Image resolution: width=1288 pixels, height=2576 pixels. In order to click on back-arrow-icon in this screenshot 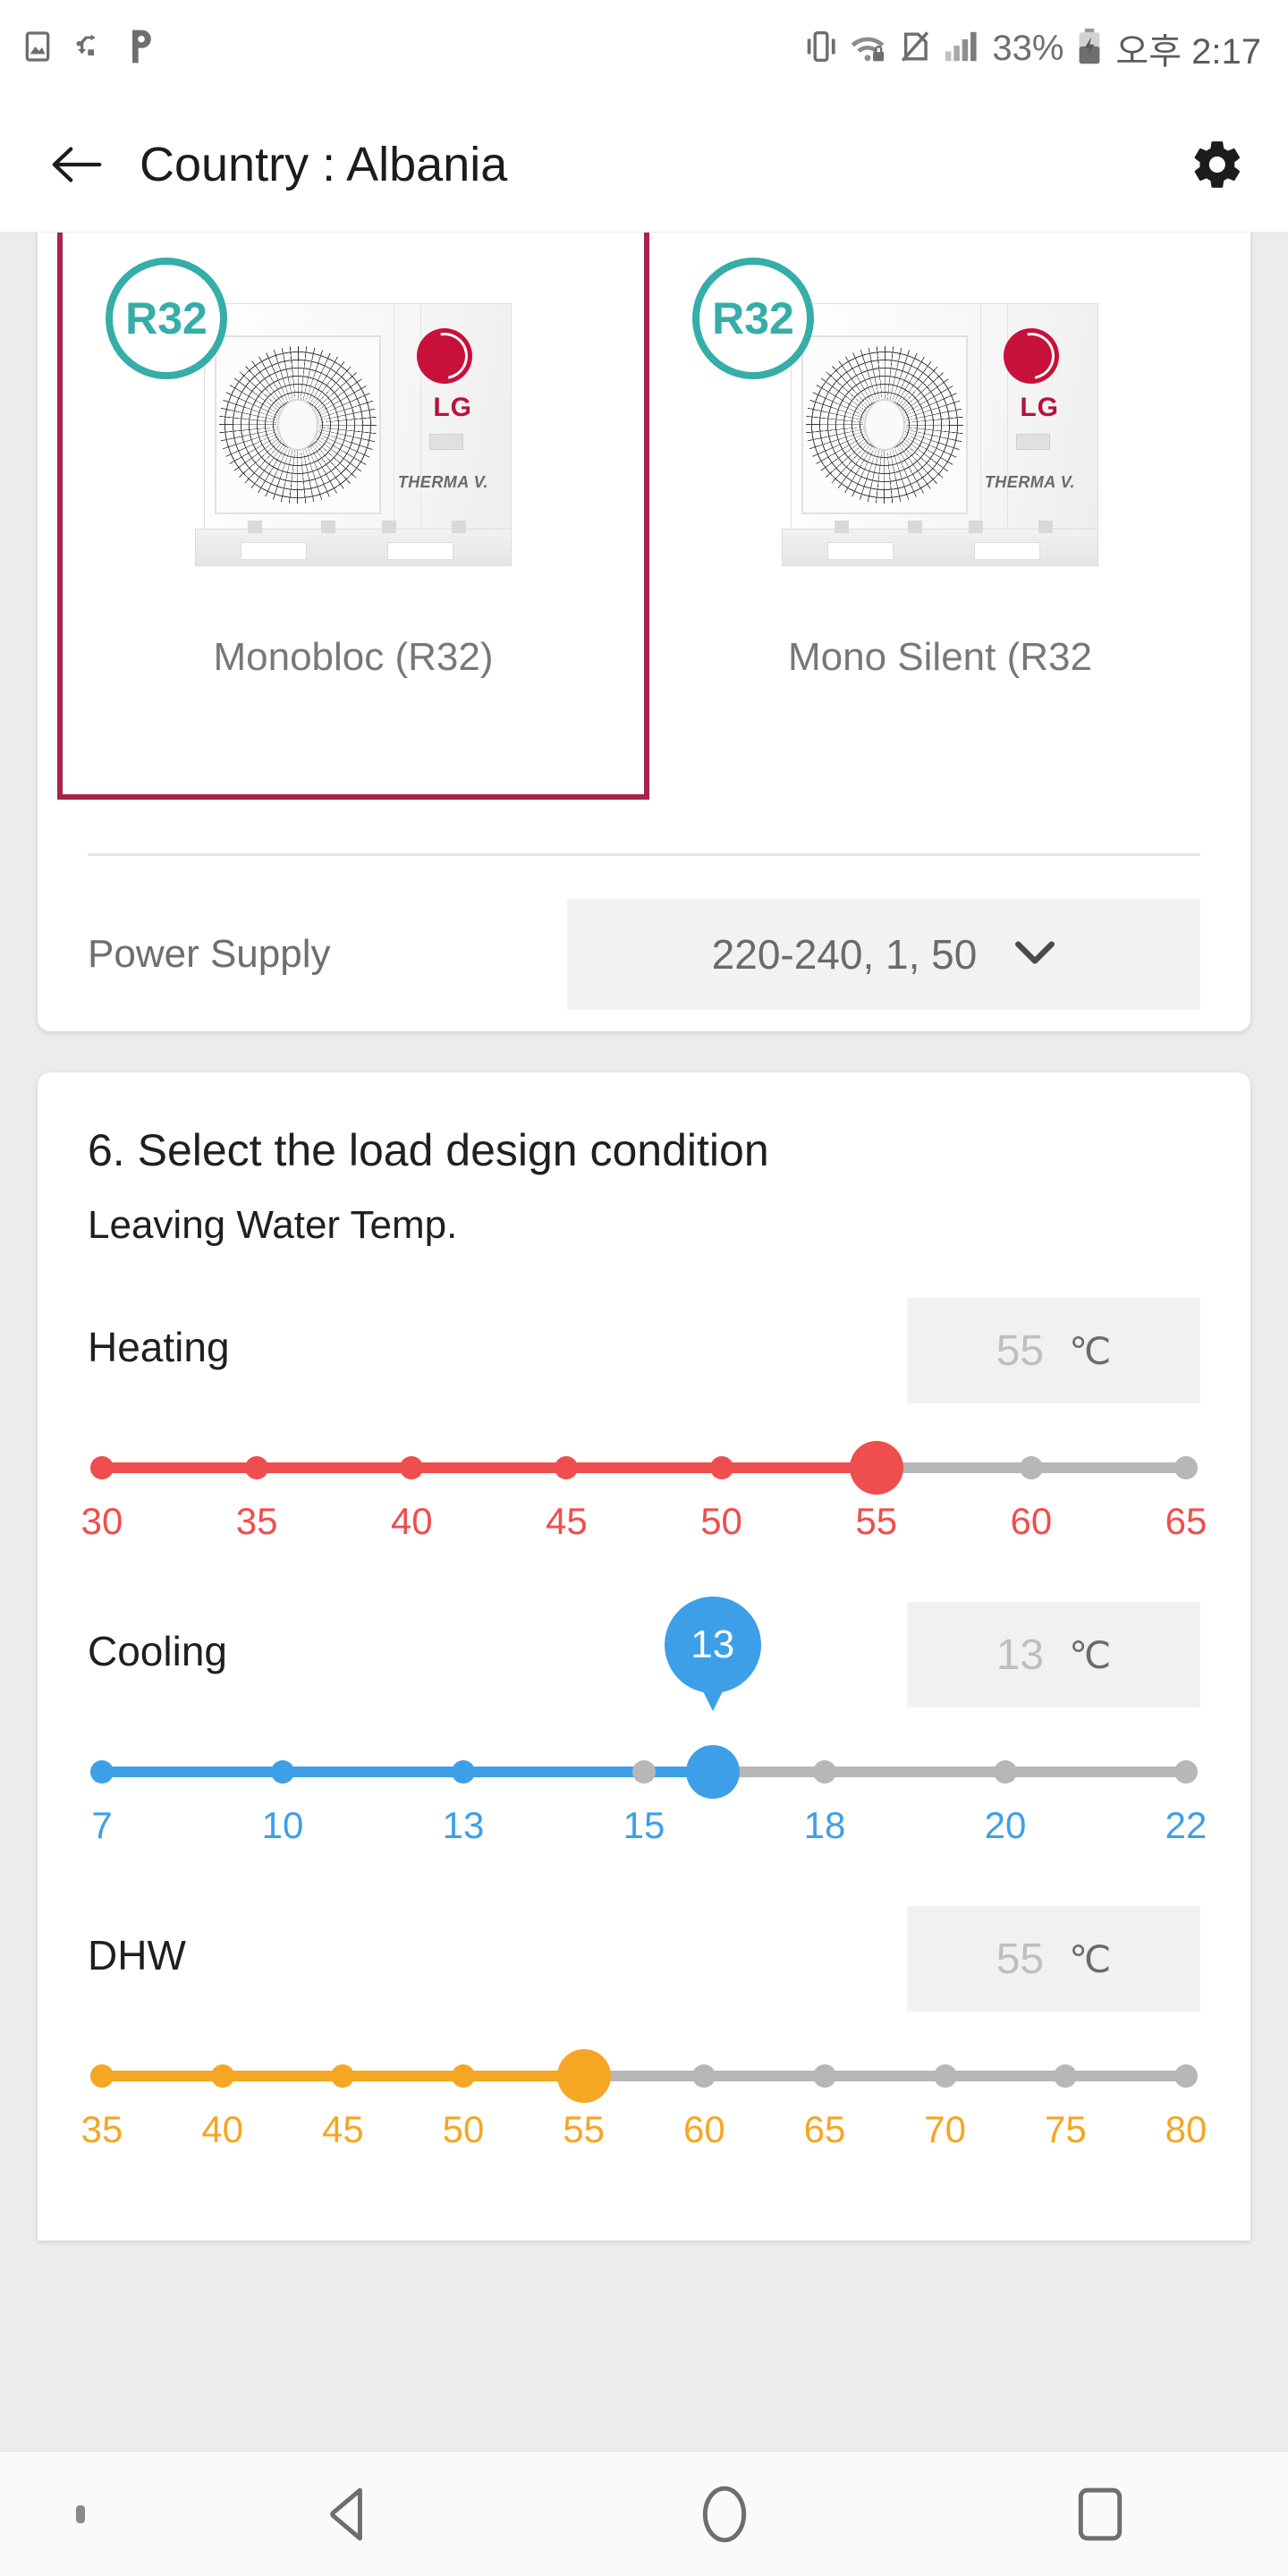, I will do `click(77, 164)`.